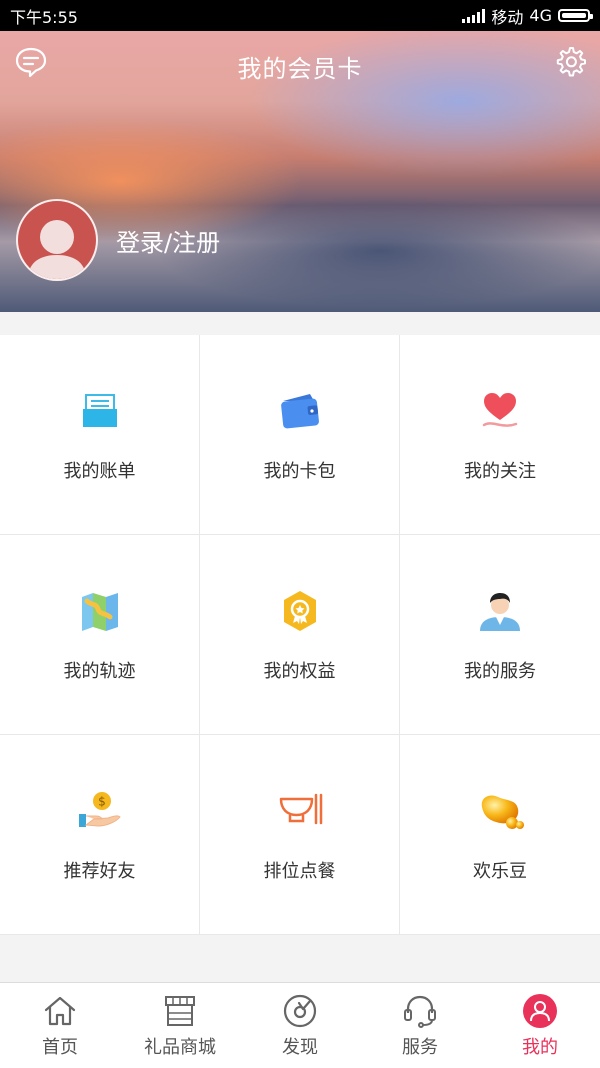  I want to click on coin-hand-icon: $, so click(99, 809).